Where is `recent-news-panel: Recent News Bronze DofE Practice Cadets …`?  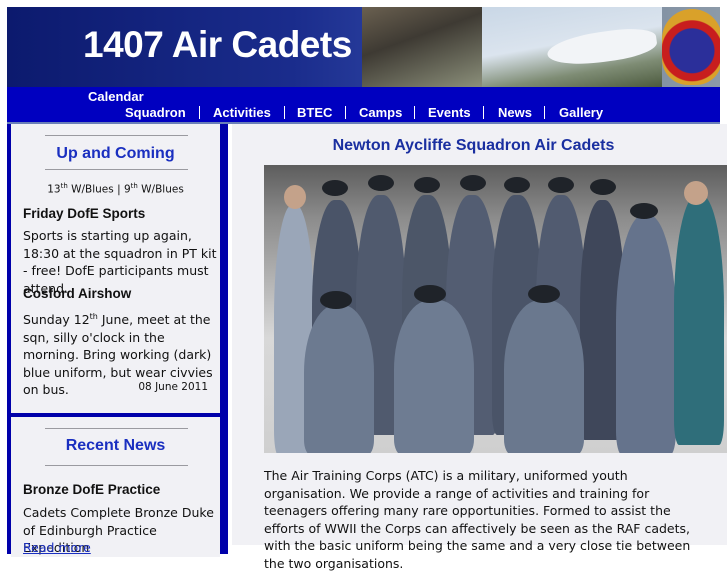
recent-news-panel: Recent News Bronze DofE Practice Cadets … is located at coordinates (115, 487).